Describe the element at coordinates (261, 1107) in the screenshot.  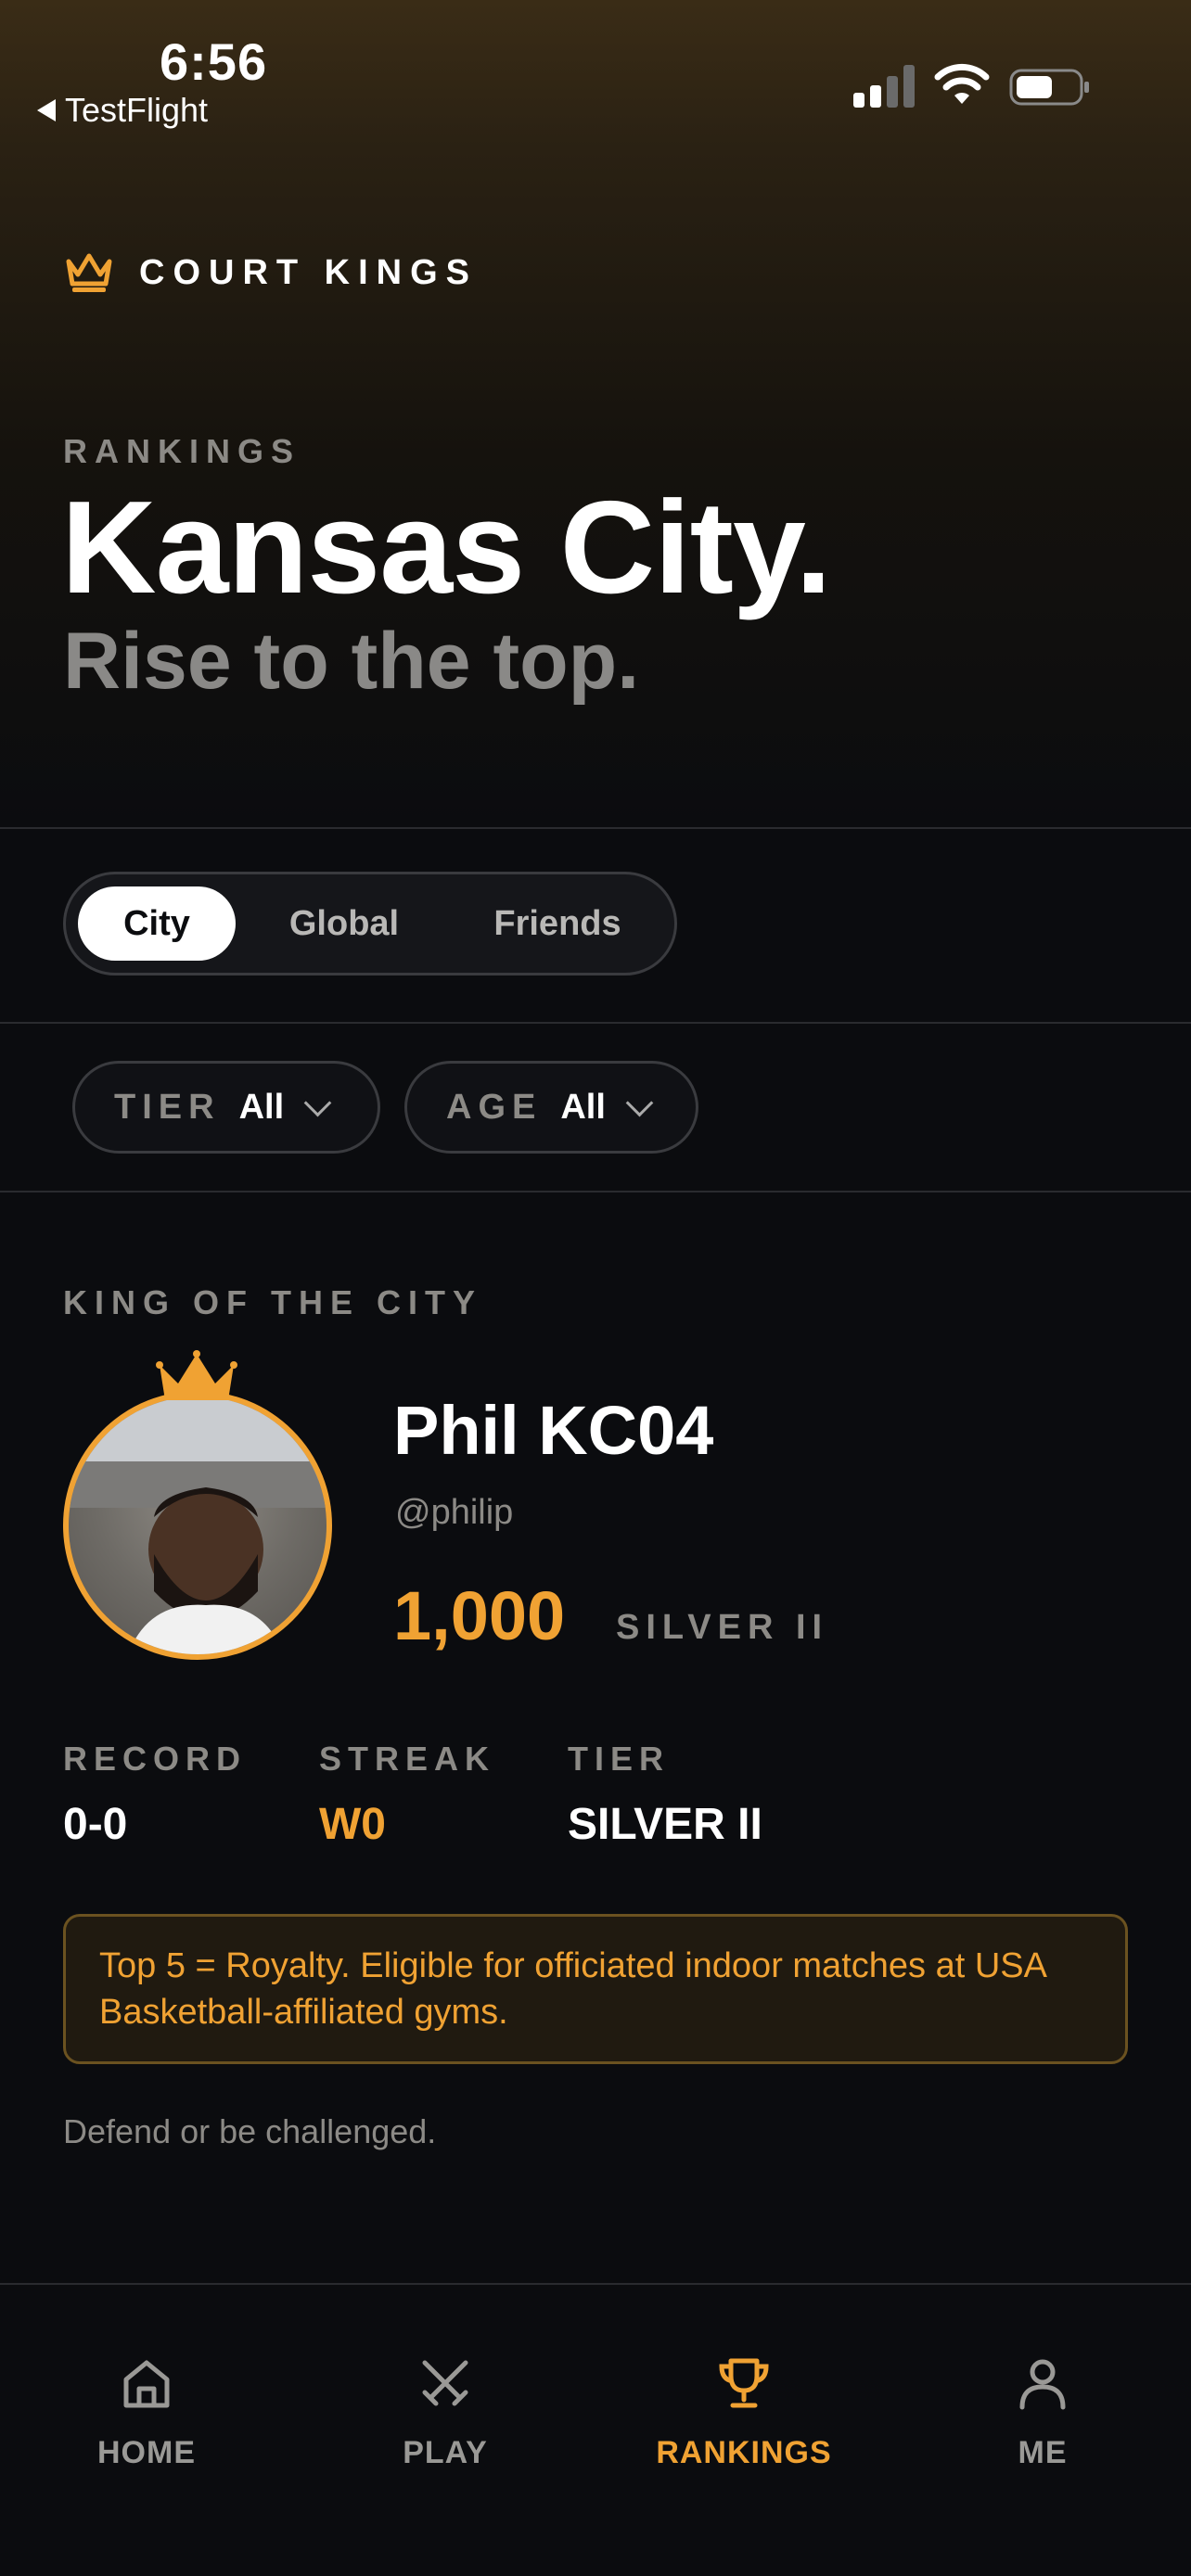
I see `tier-filter-value: All` at that location.